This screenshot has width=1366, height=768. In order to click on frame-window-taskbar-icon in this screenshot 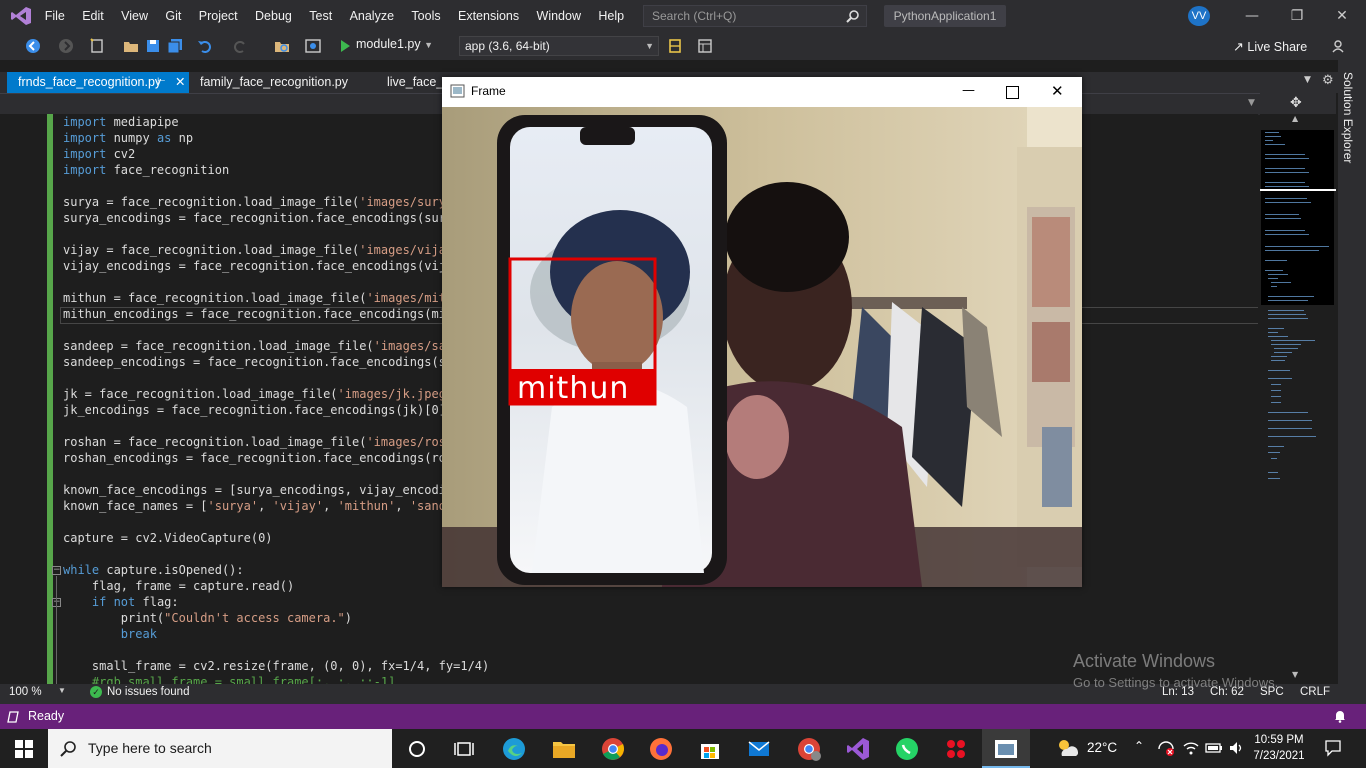, I will do `click(1006, 749)`.